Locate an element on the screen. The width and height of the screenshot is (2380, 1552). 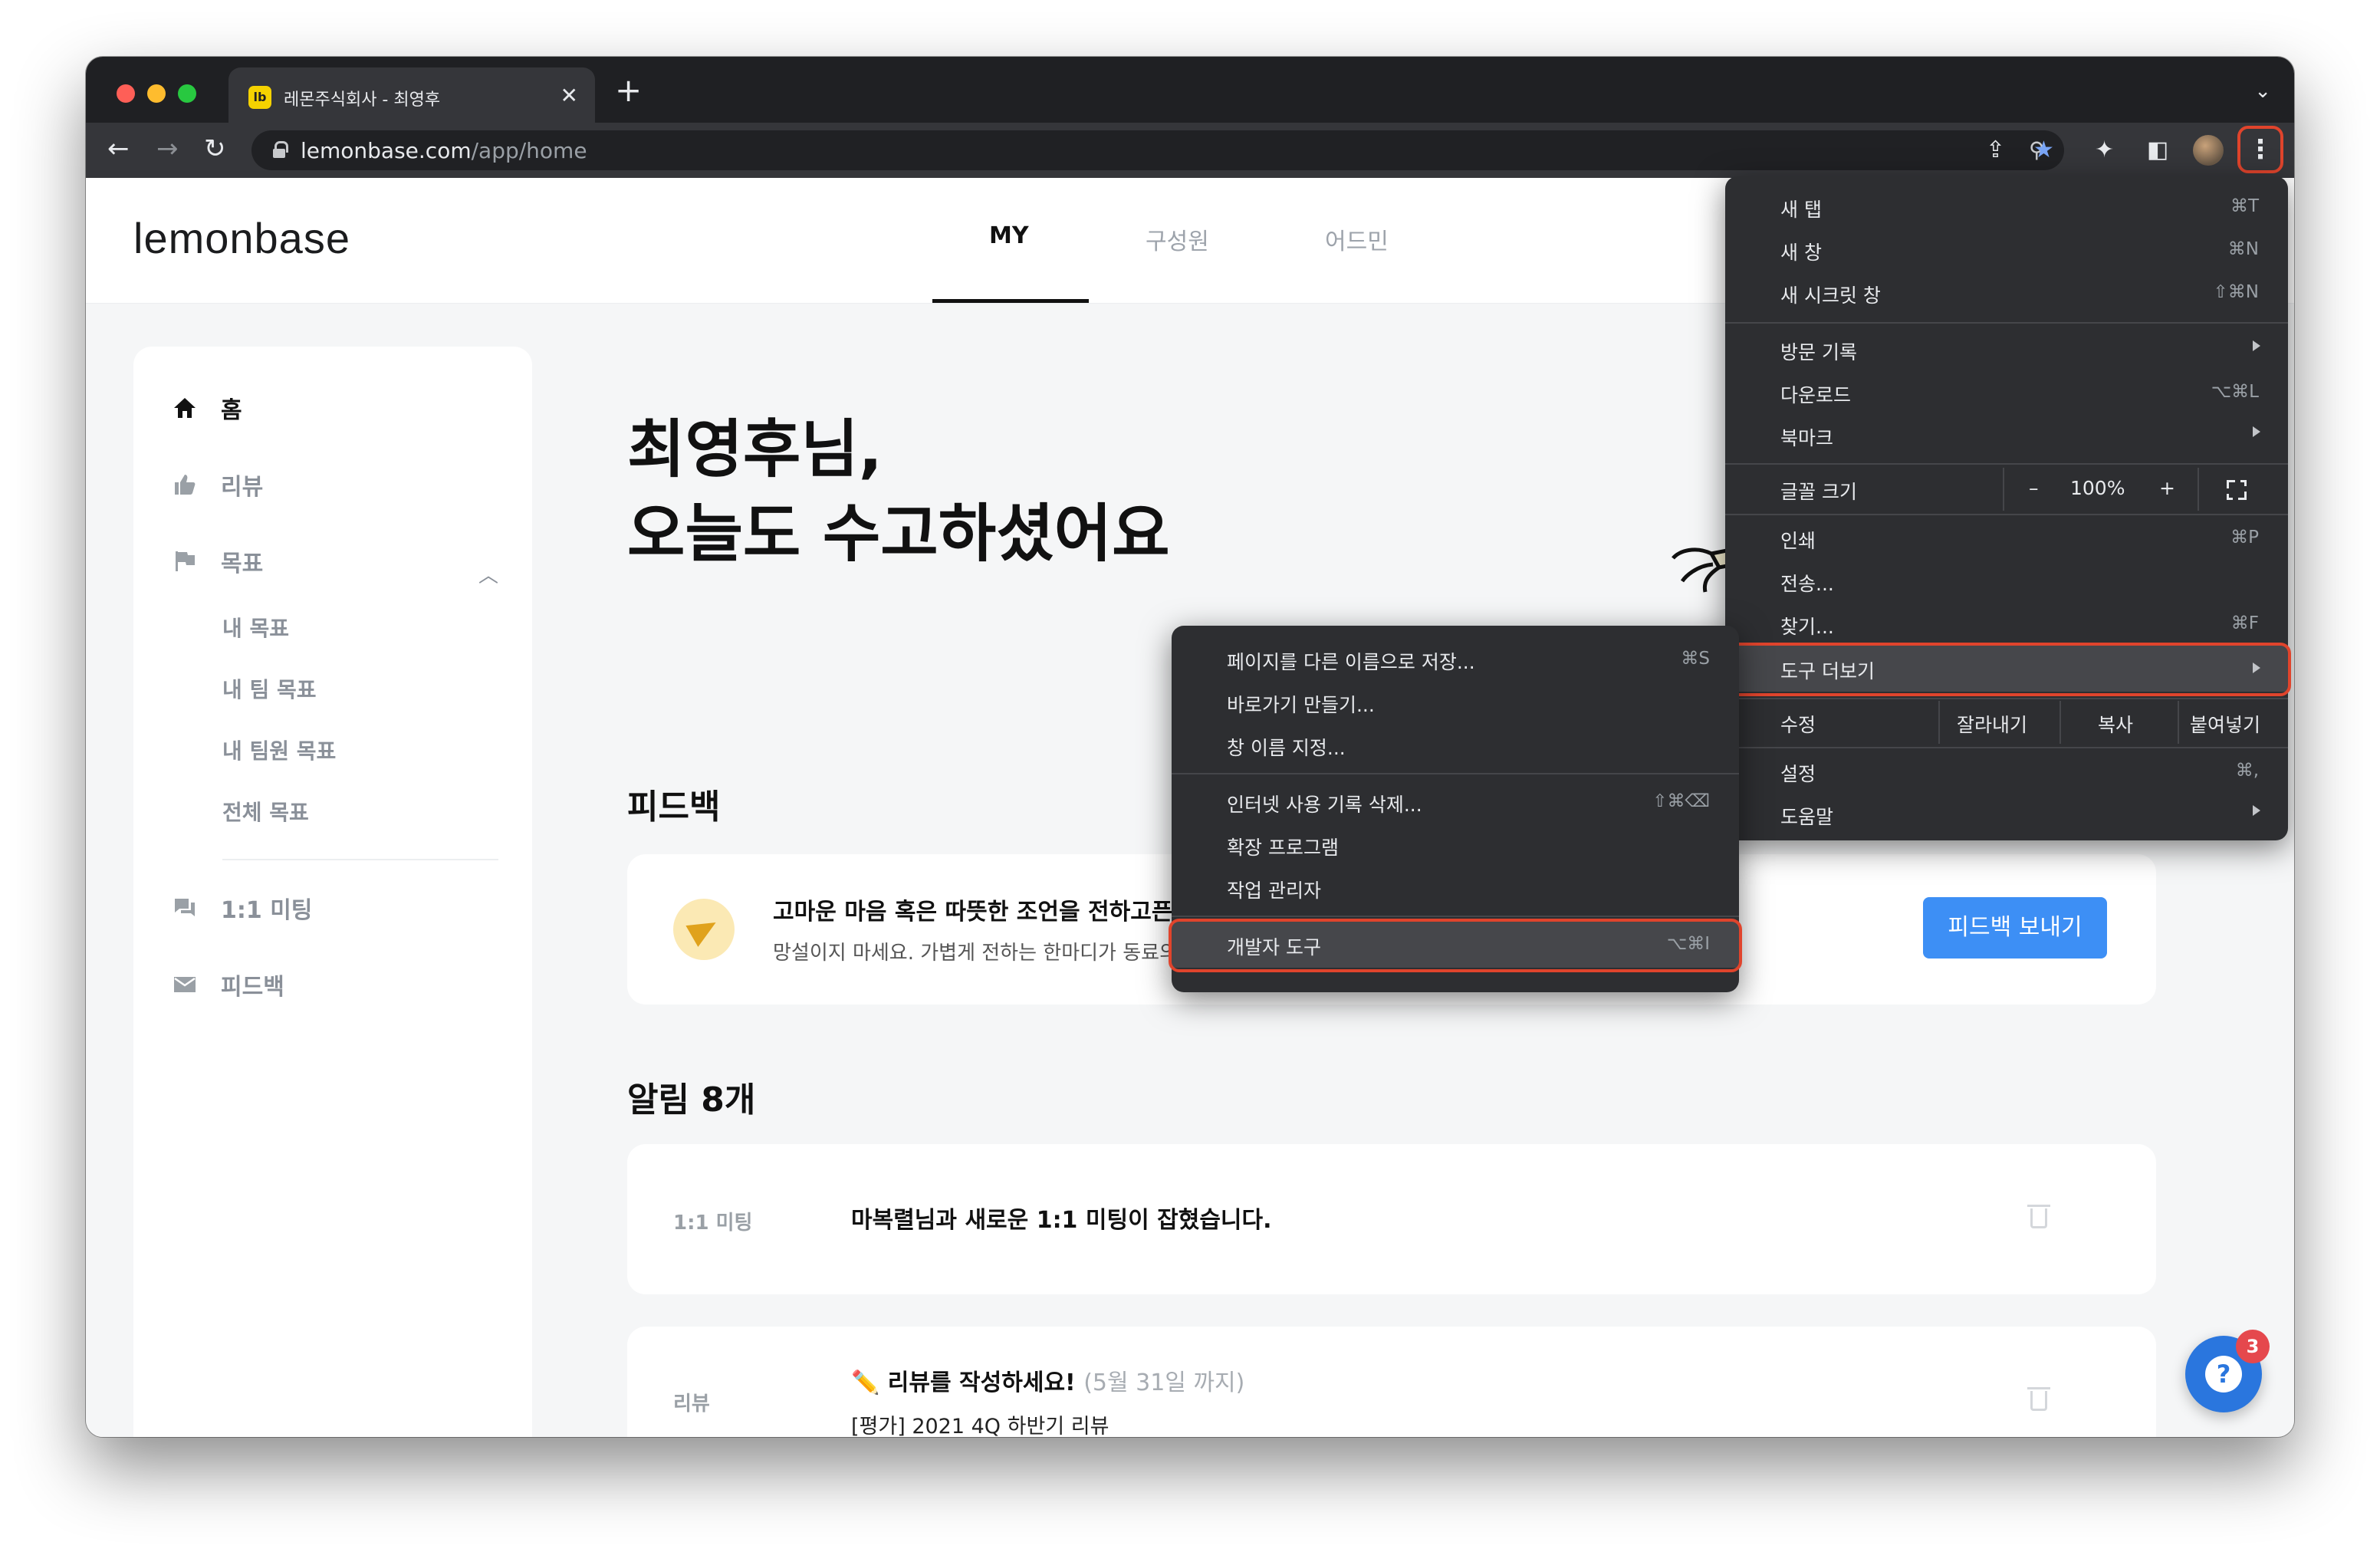
menu-label: 방문 기록 is located at coordinates (1819, 352).